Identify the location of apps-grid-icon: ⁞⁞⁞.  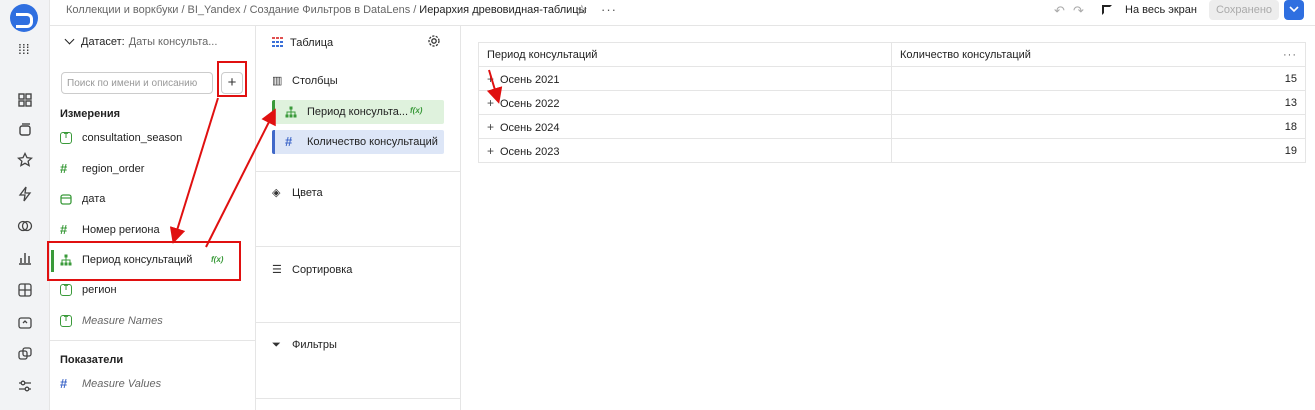
(25, 49).